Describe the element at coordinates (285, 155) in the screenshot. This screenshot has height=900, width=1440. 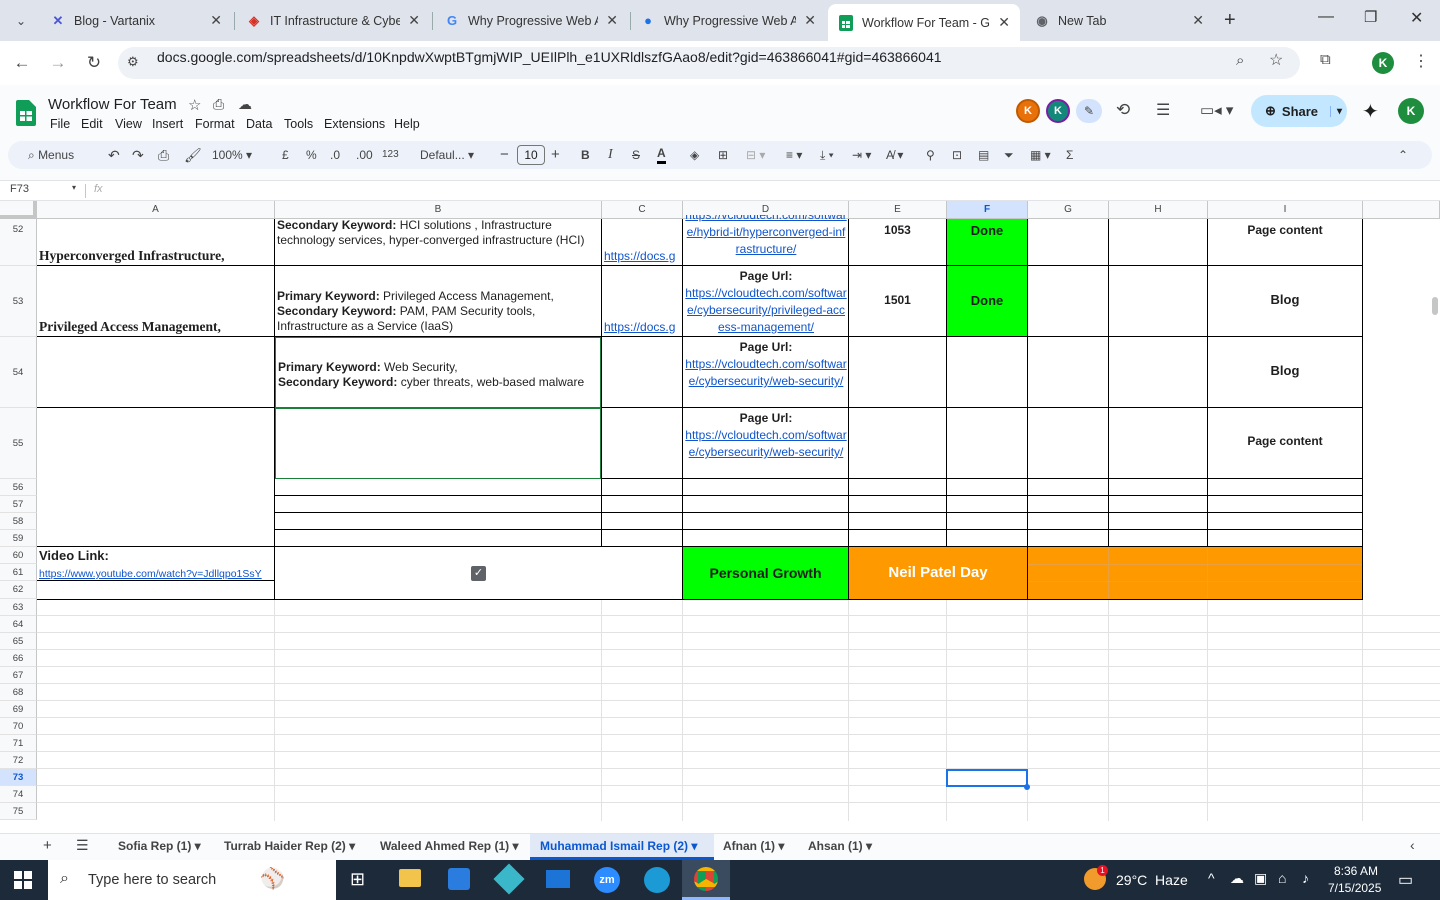
I see `currency-button: £` at that location.